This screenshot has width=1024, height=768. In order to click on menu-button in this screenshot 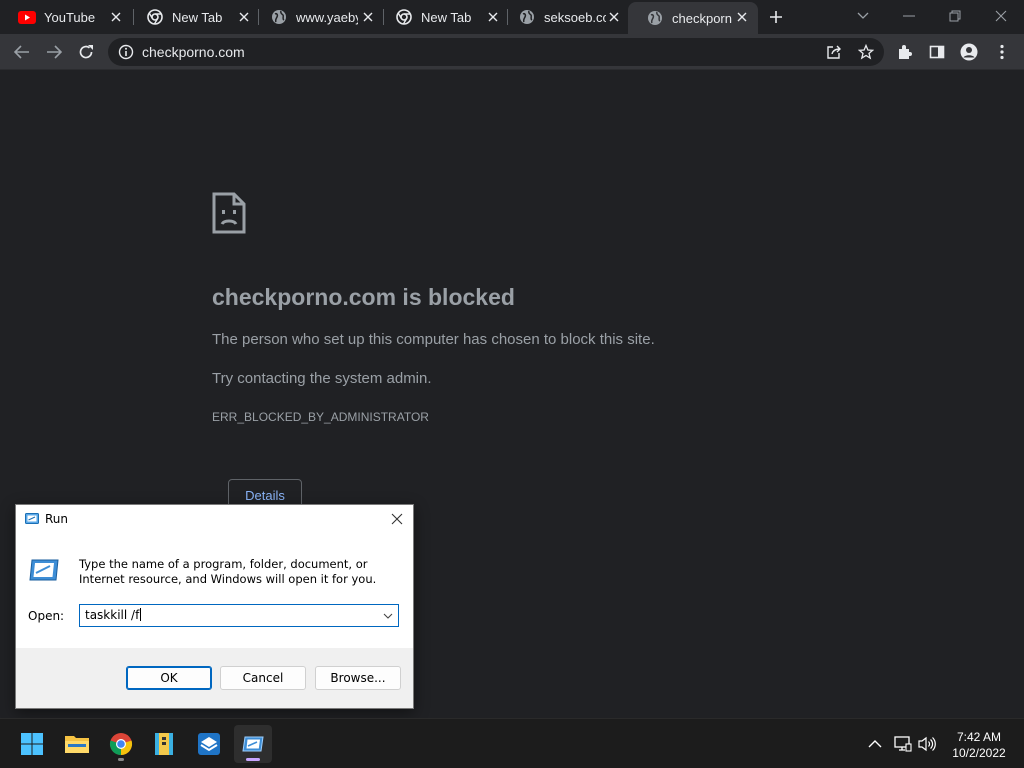, I will do `click(1002, 52)`.